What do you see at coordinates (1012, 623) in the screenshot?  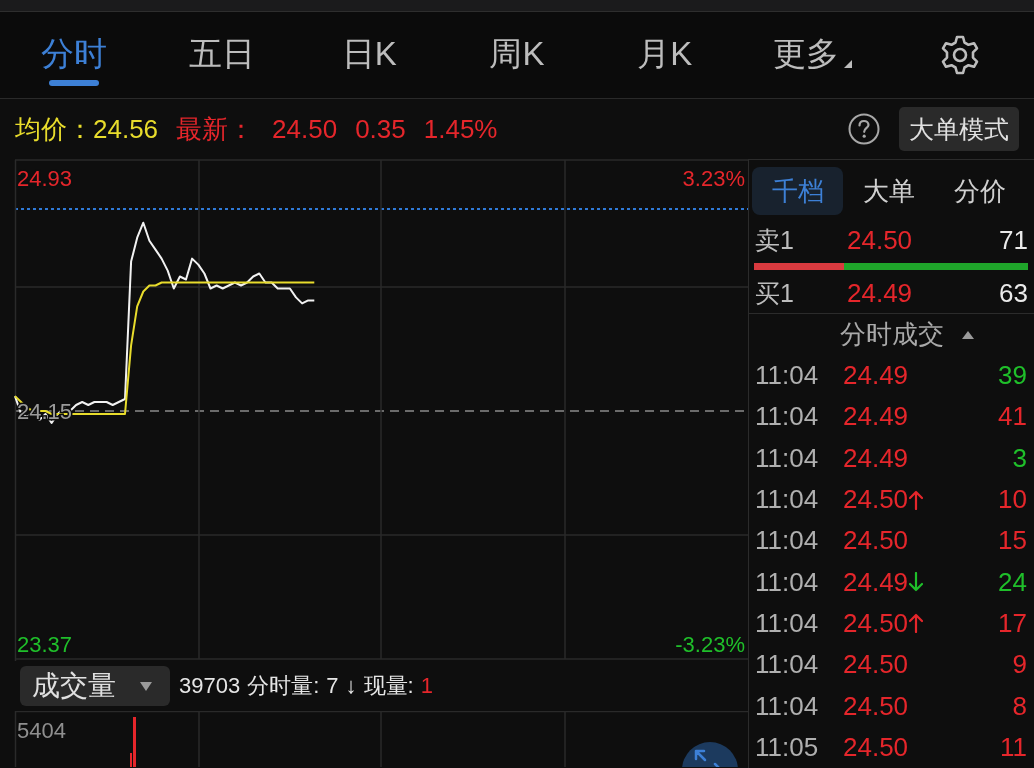 I see `trade-volume: 17` at bounding box center [1012, 623].